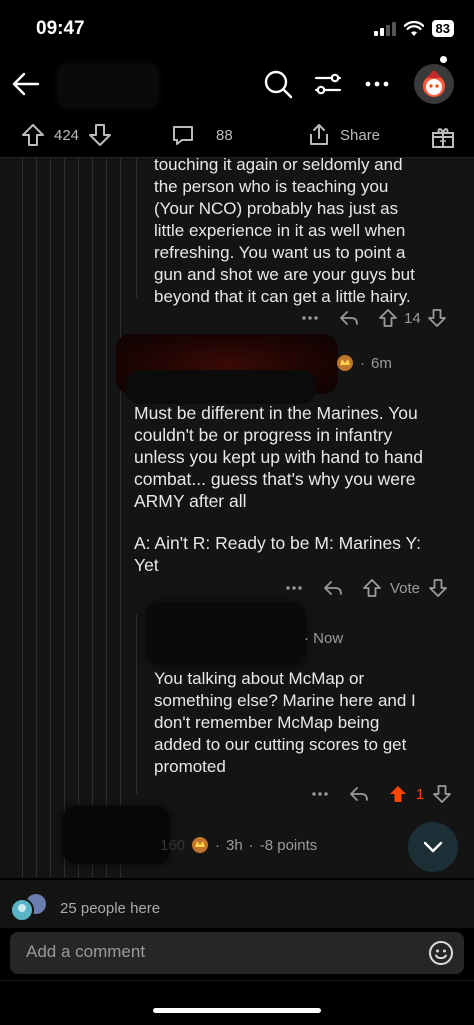 Image resolution: width=474 pixels, height=1025 pixels. I want to click on sort-filter-icon, so click(328, 84).